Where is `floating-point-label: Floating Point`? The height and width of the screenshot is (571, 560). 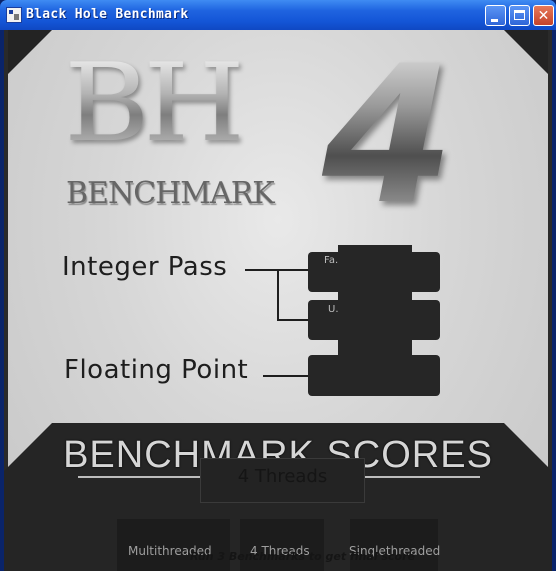 floating-point-label: Floating Point is located at coordinates (156, 370).